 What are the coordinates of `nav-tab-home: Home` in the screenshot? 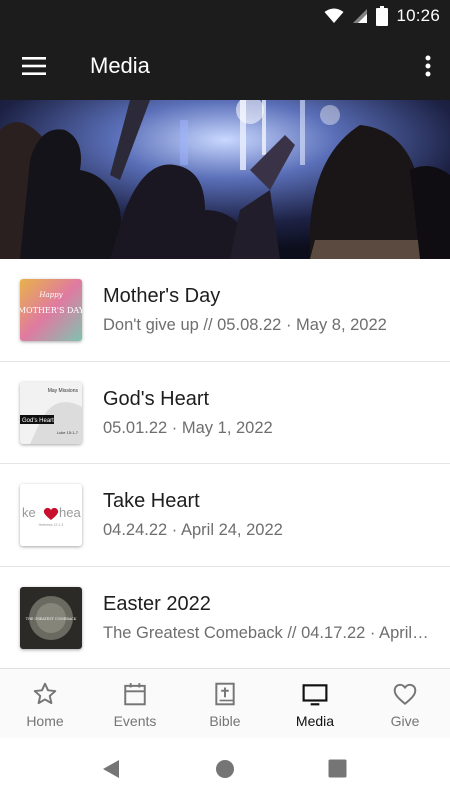 It's located at (45, 703).